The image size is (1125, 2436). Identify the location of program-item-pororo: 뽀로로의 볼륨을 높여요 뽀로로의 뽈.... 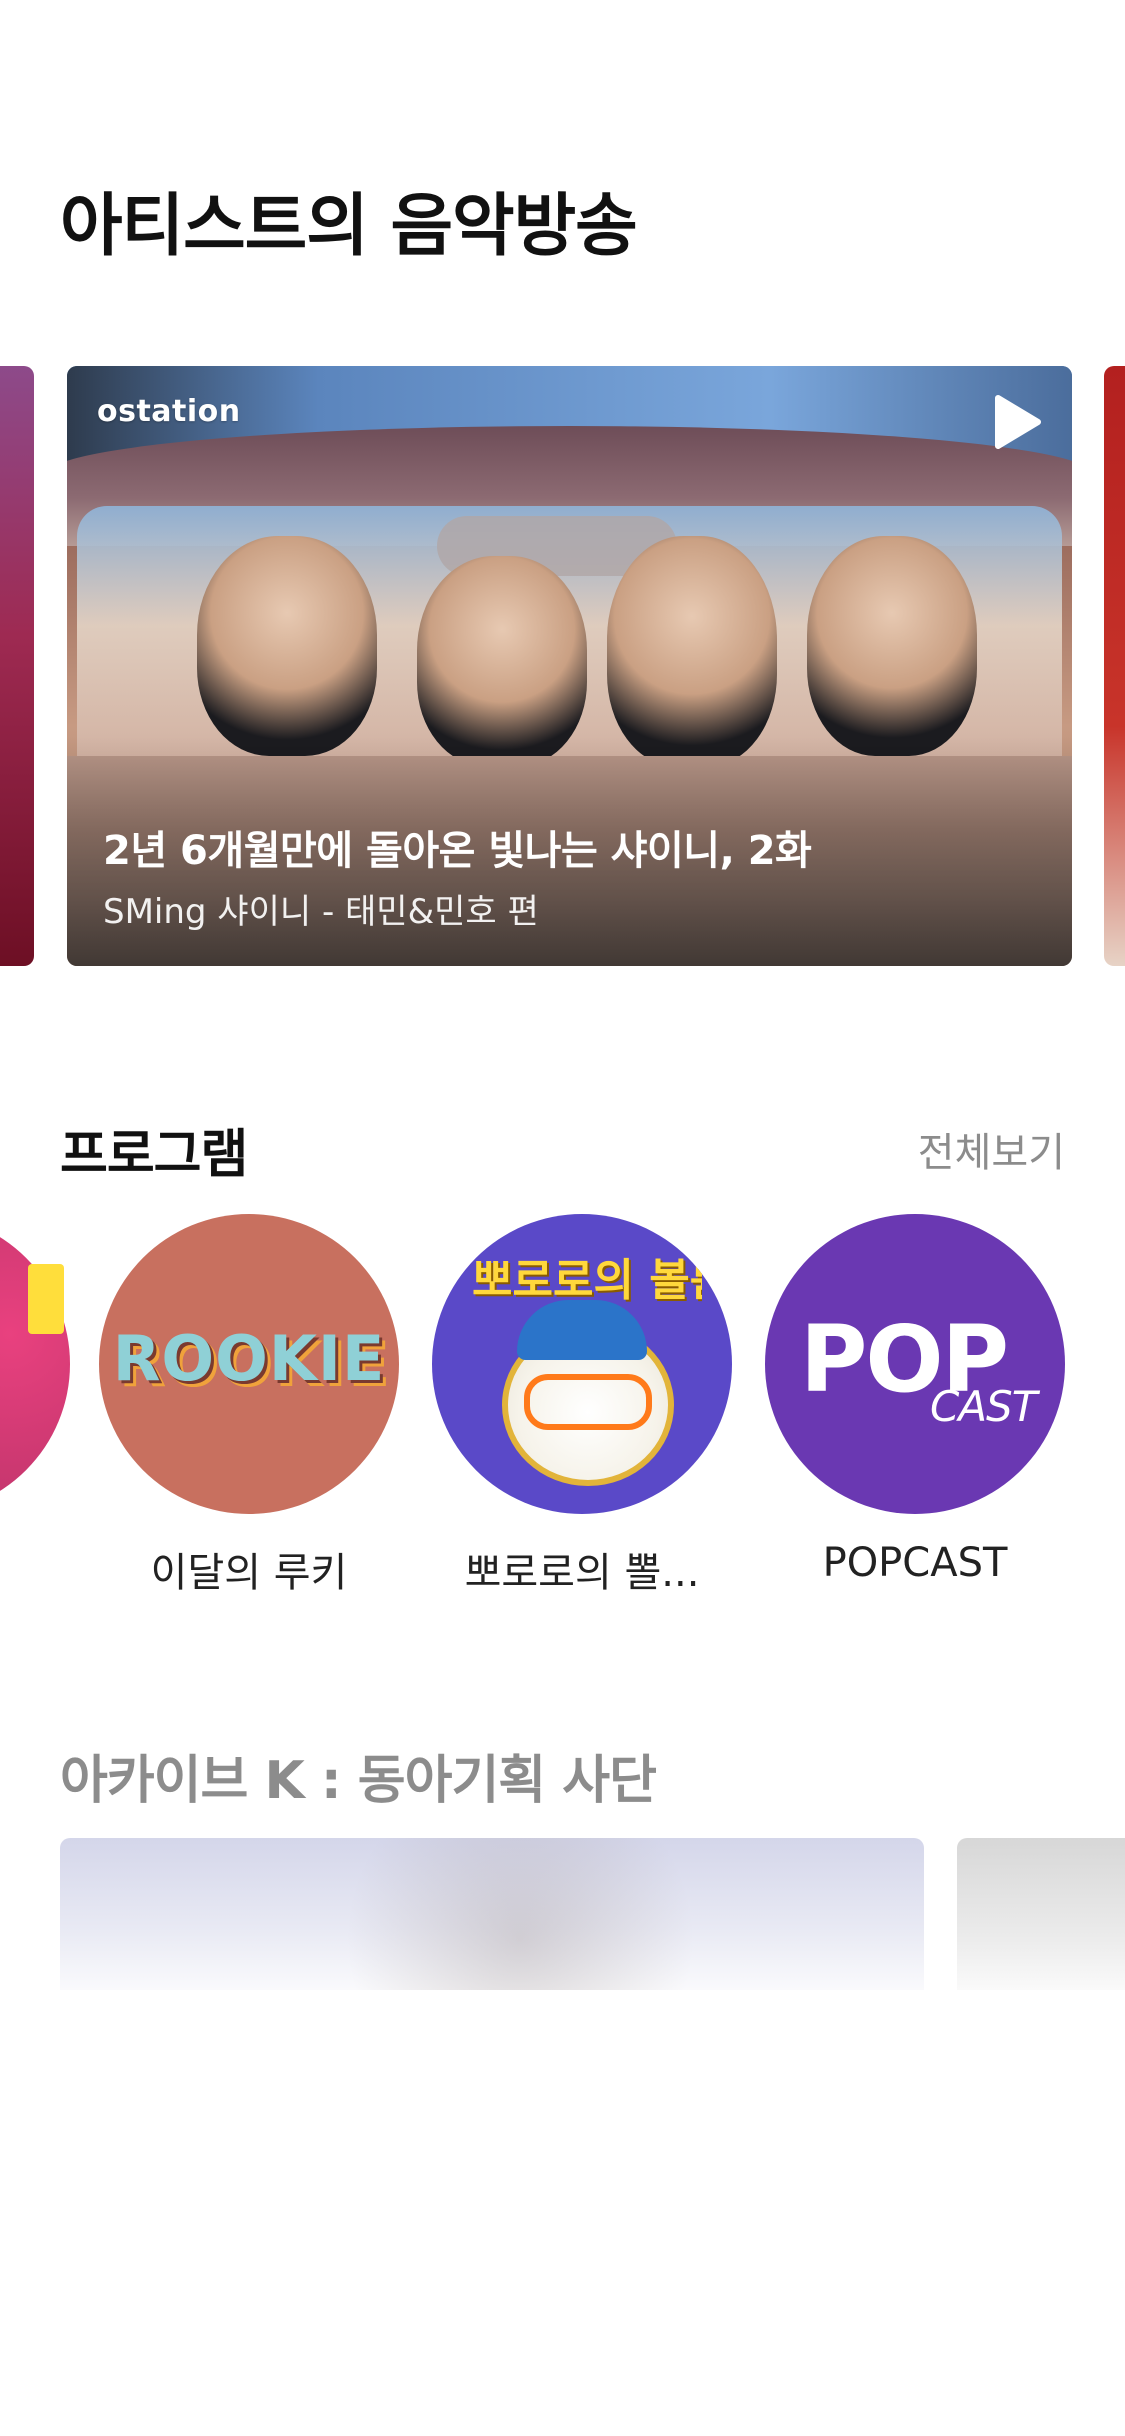
(582, 1406).